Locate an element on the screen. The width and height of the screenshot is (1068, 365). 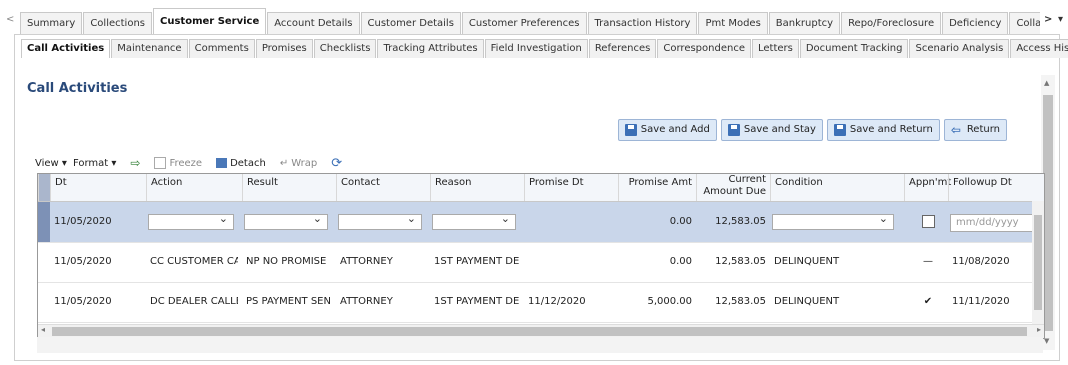
refresh-icon: ⟳ is located at coordinates (336, 163).